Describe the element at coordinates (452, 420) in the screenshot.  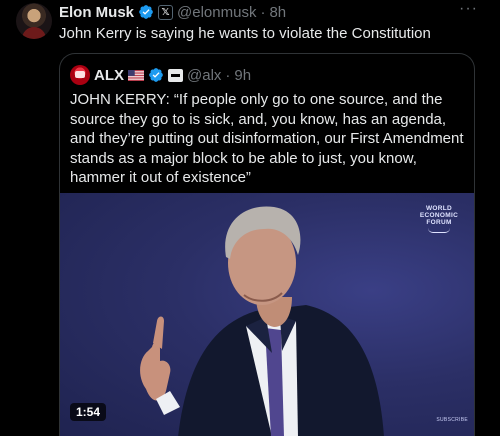
I see `subscribe-watermark: SUBSCRIBE` at that location.